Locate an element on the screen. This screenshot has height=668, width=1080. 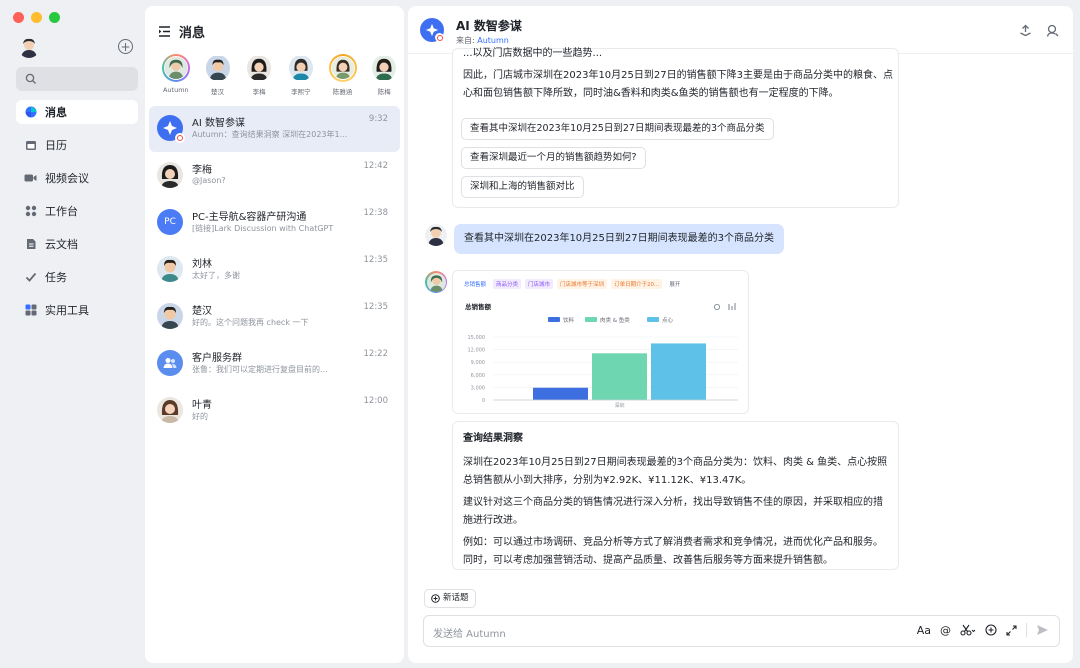
chat-title: AI 数智参谋 is located at coordinates (489, 26).